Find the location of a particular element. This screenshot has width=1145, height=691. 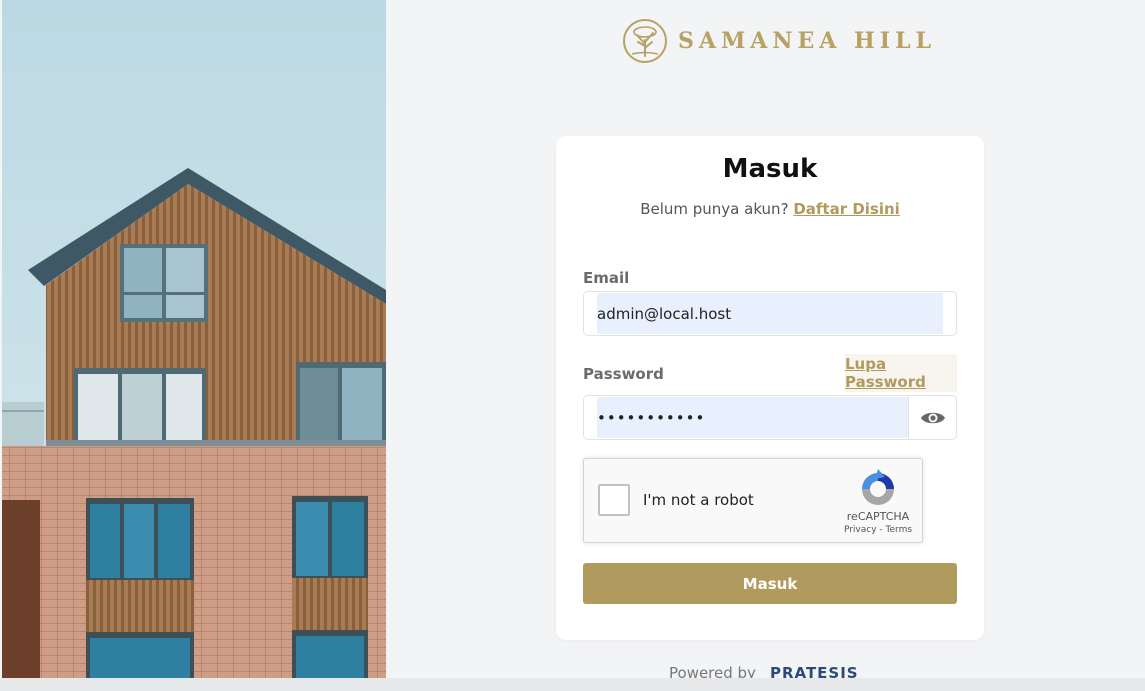

bottom-strip is located at coordinates (572, 684).